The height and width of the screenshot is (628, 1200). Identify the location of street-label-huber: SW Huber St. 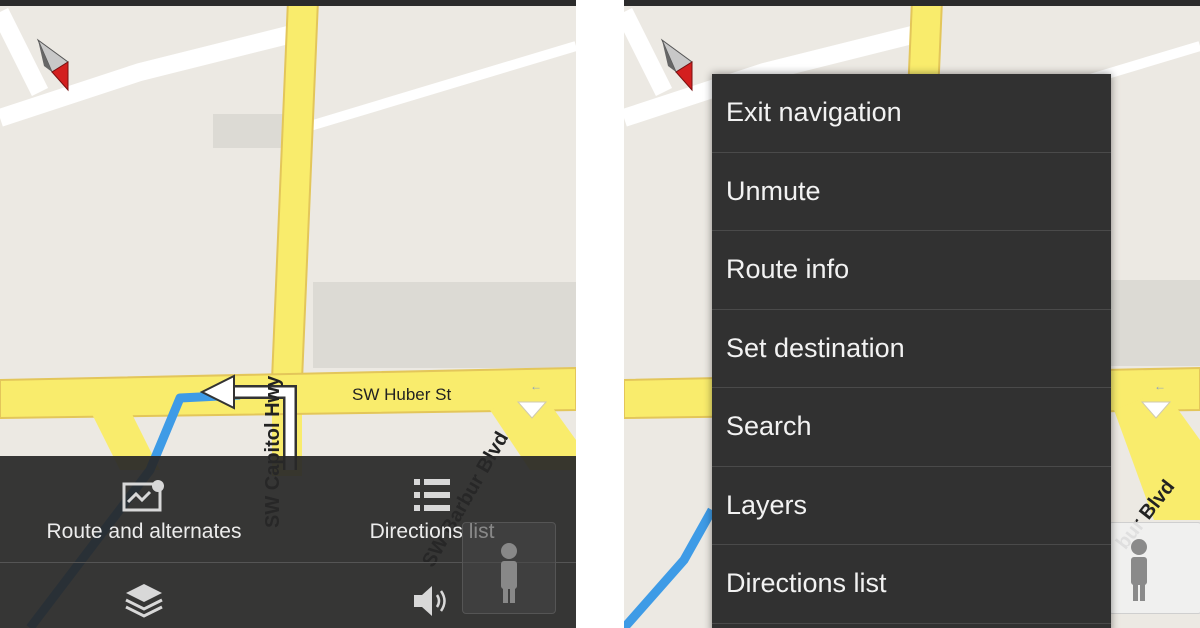
(402, 394).